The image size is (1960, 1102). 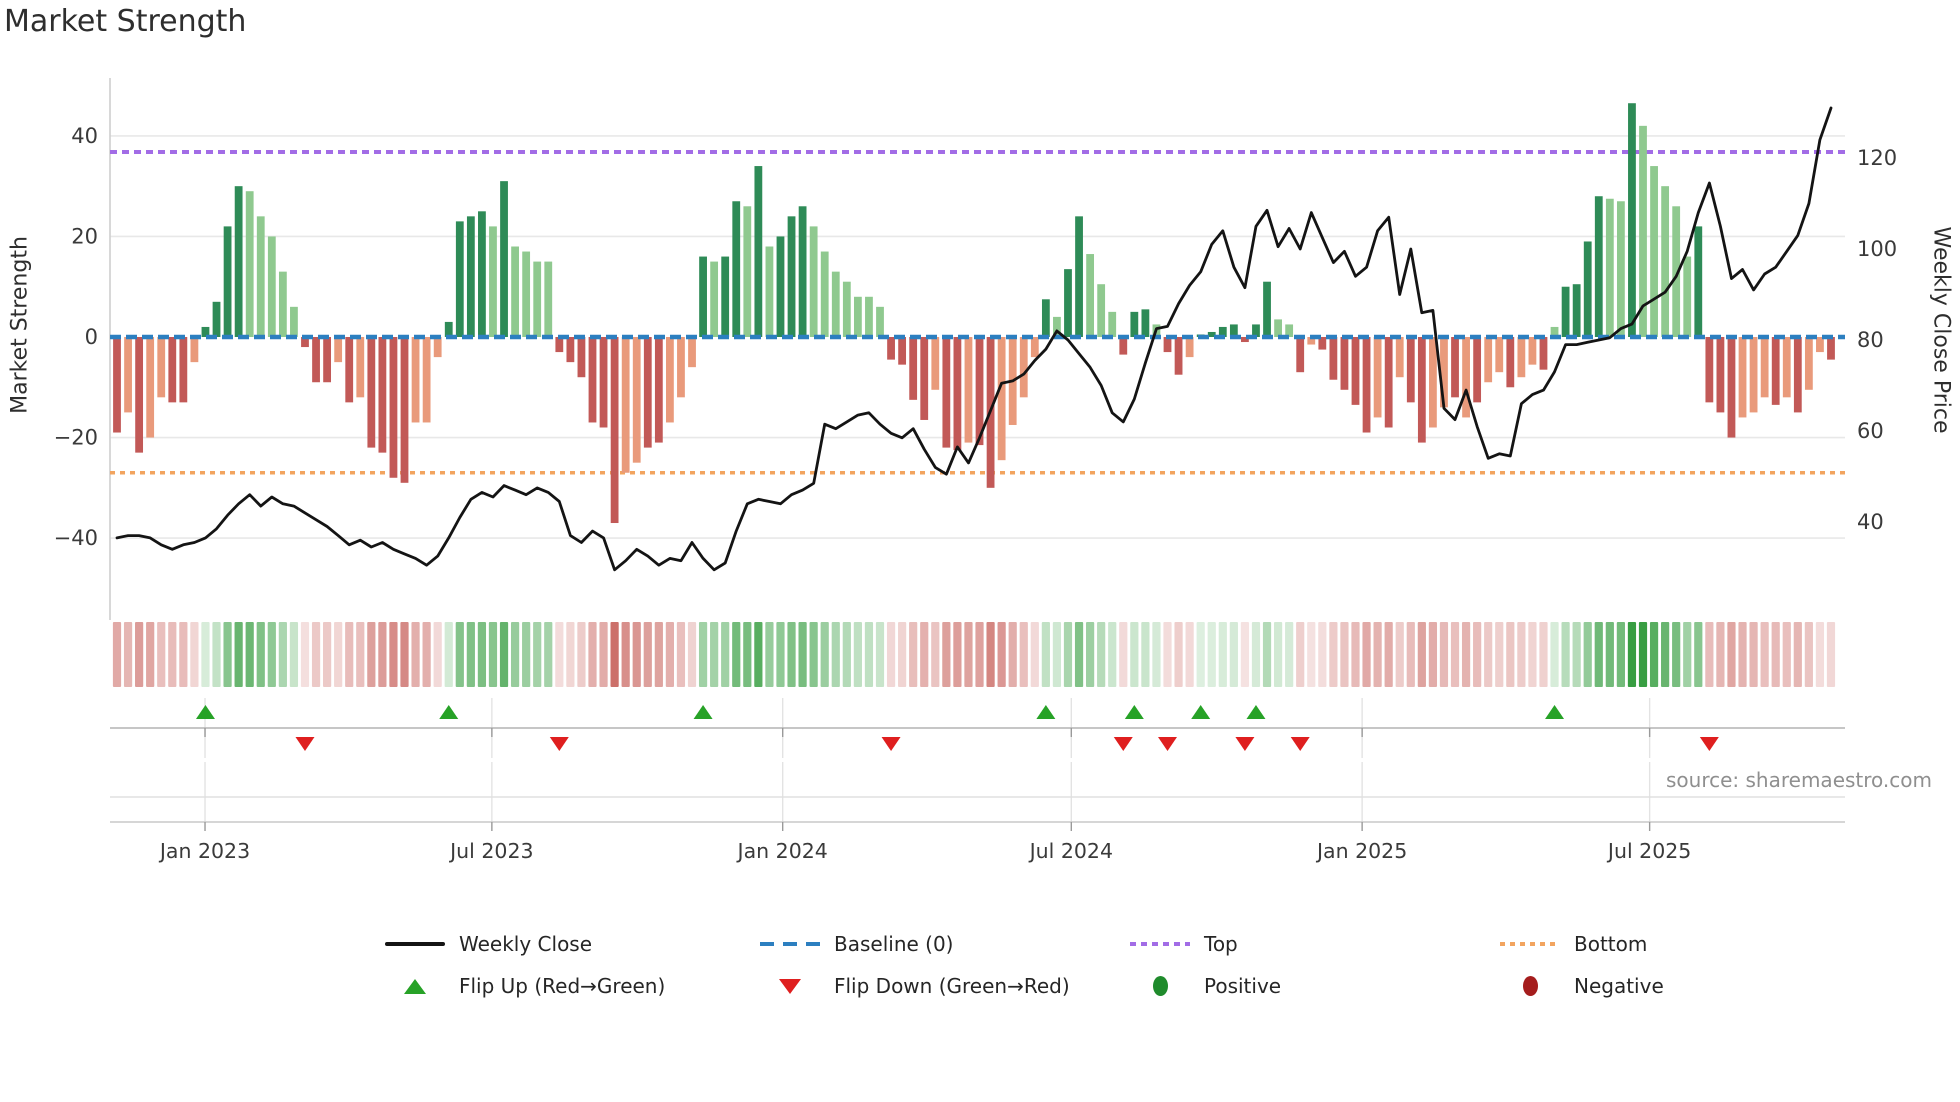 I want to click on flip-down-triangle-icon, so click(x=790, y=986).